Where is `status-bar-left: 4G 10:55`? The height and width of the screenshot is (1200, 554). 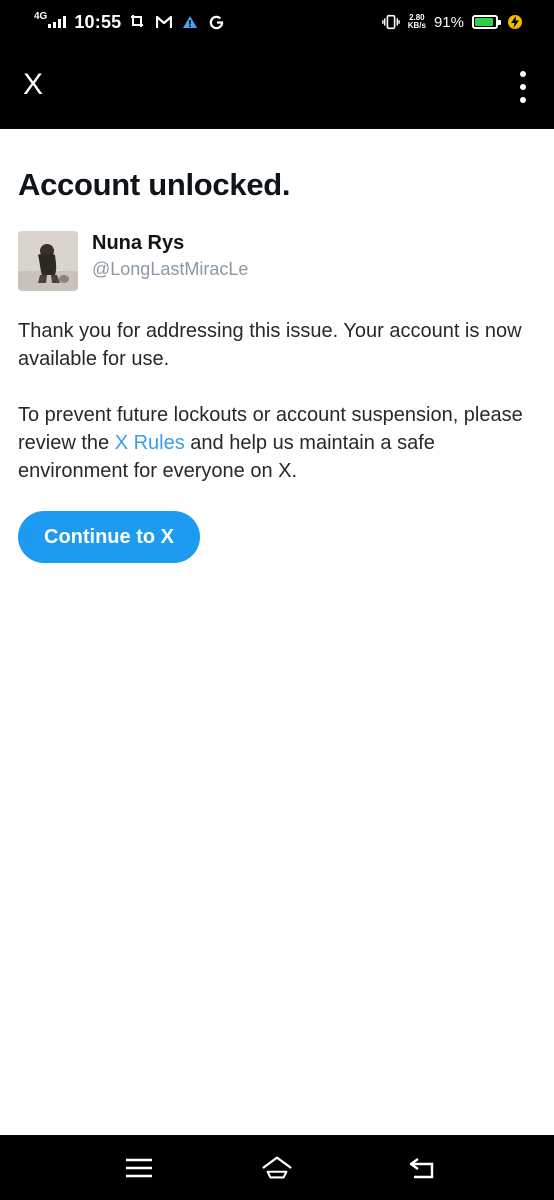
status-bar-left: 4G 10:55 is located at coordinates (129, 22).